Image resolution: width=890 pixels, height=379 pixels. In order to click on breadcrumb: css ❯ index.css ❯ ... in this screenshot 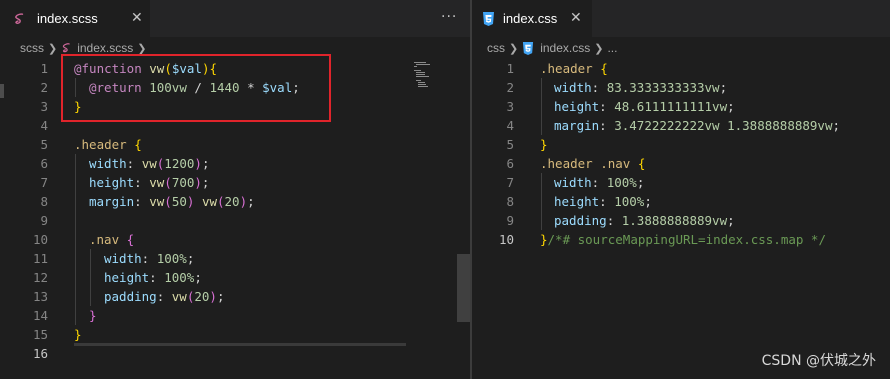, I will do `click(681, 48)`.